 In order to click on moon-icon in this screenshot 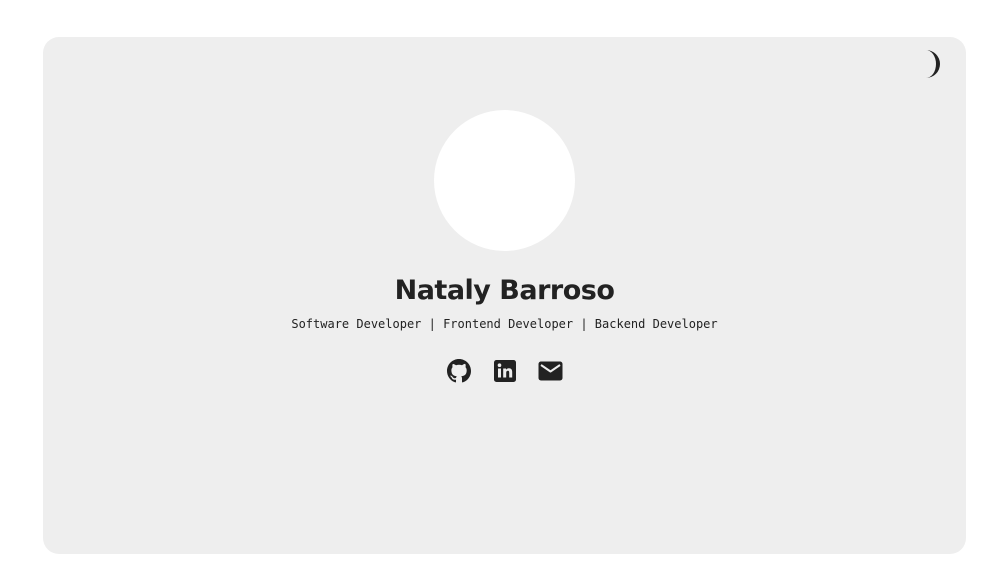, I will do `click(934, 66)`.